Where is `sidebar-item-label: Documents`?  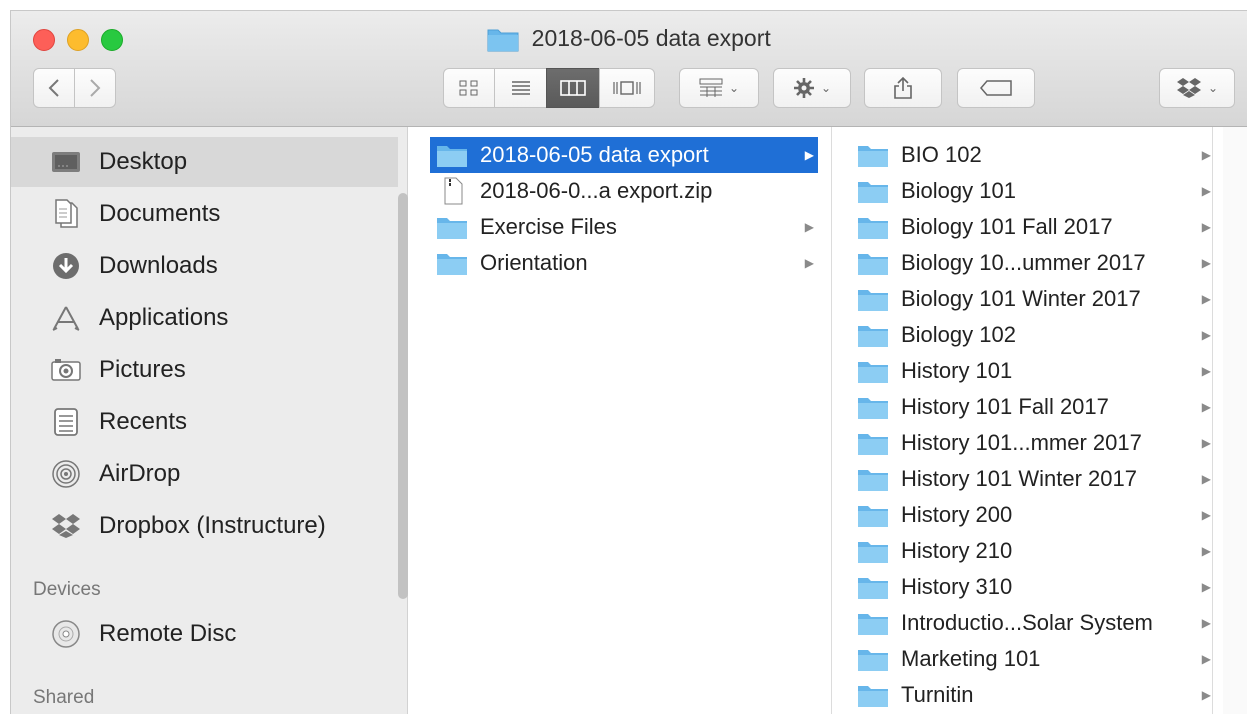 sidebar-item-label: Documents is located at coordinates (160, 213).